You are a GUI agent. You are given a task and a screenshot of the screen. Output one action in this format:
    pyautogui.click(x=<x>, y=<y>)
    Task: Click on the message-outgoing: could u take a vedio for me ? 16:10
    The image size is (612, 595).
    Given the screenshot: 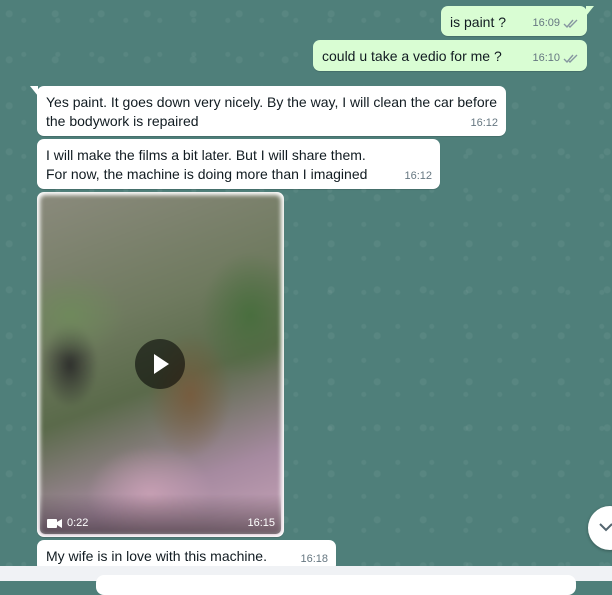 What is the action you would take?
    pyautogui.click(x=450, y=55)
    